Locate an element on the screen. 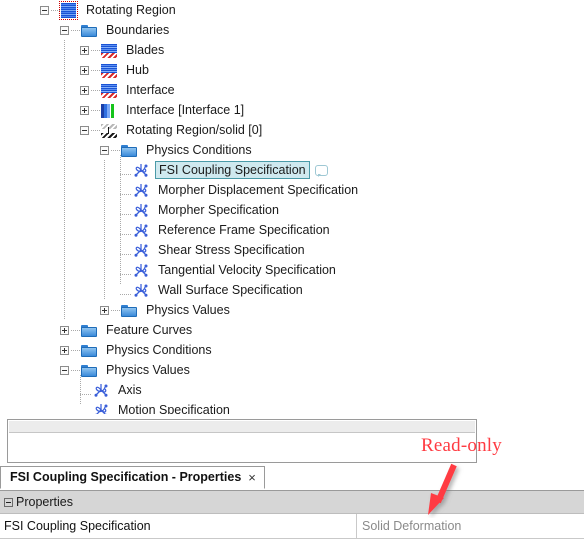  tree-node: FSI Coupling Specification is located at coordinates (292, 170).